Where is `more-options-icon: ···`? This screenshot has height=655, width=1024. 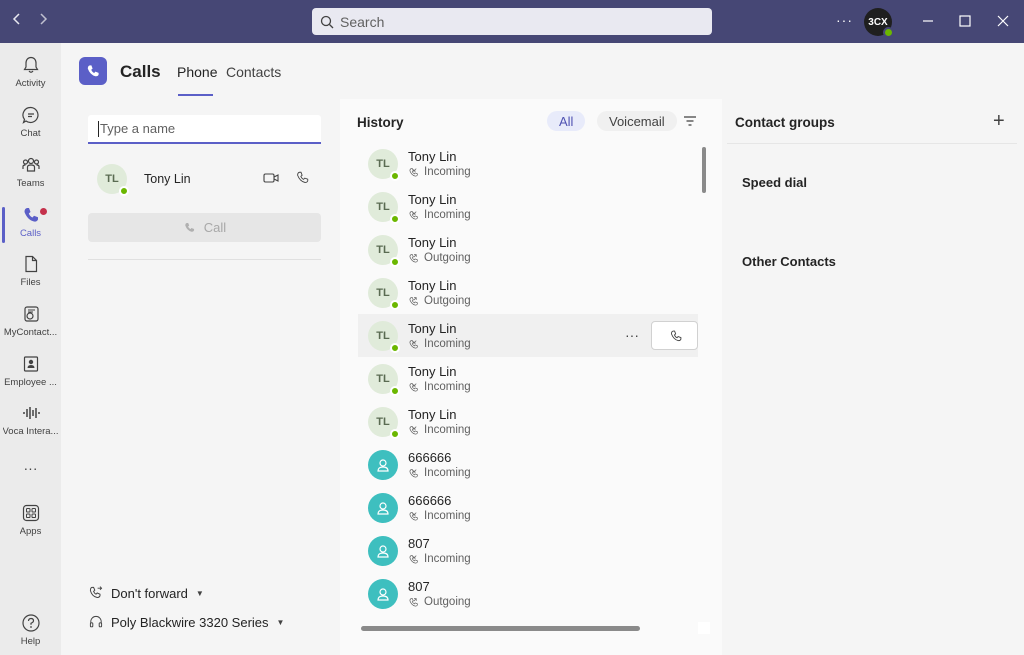 more-options-icon: ··· is located at coordinates (844, 20).